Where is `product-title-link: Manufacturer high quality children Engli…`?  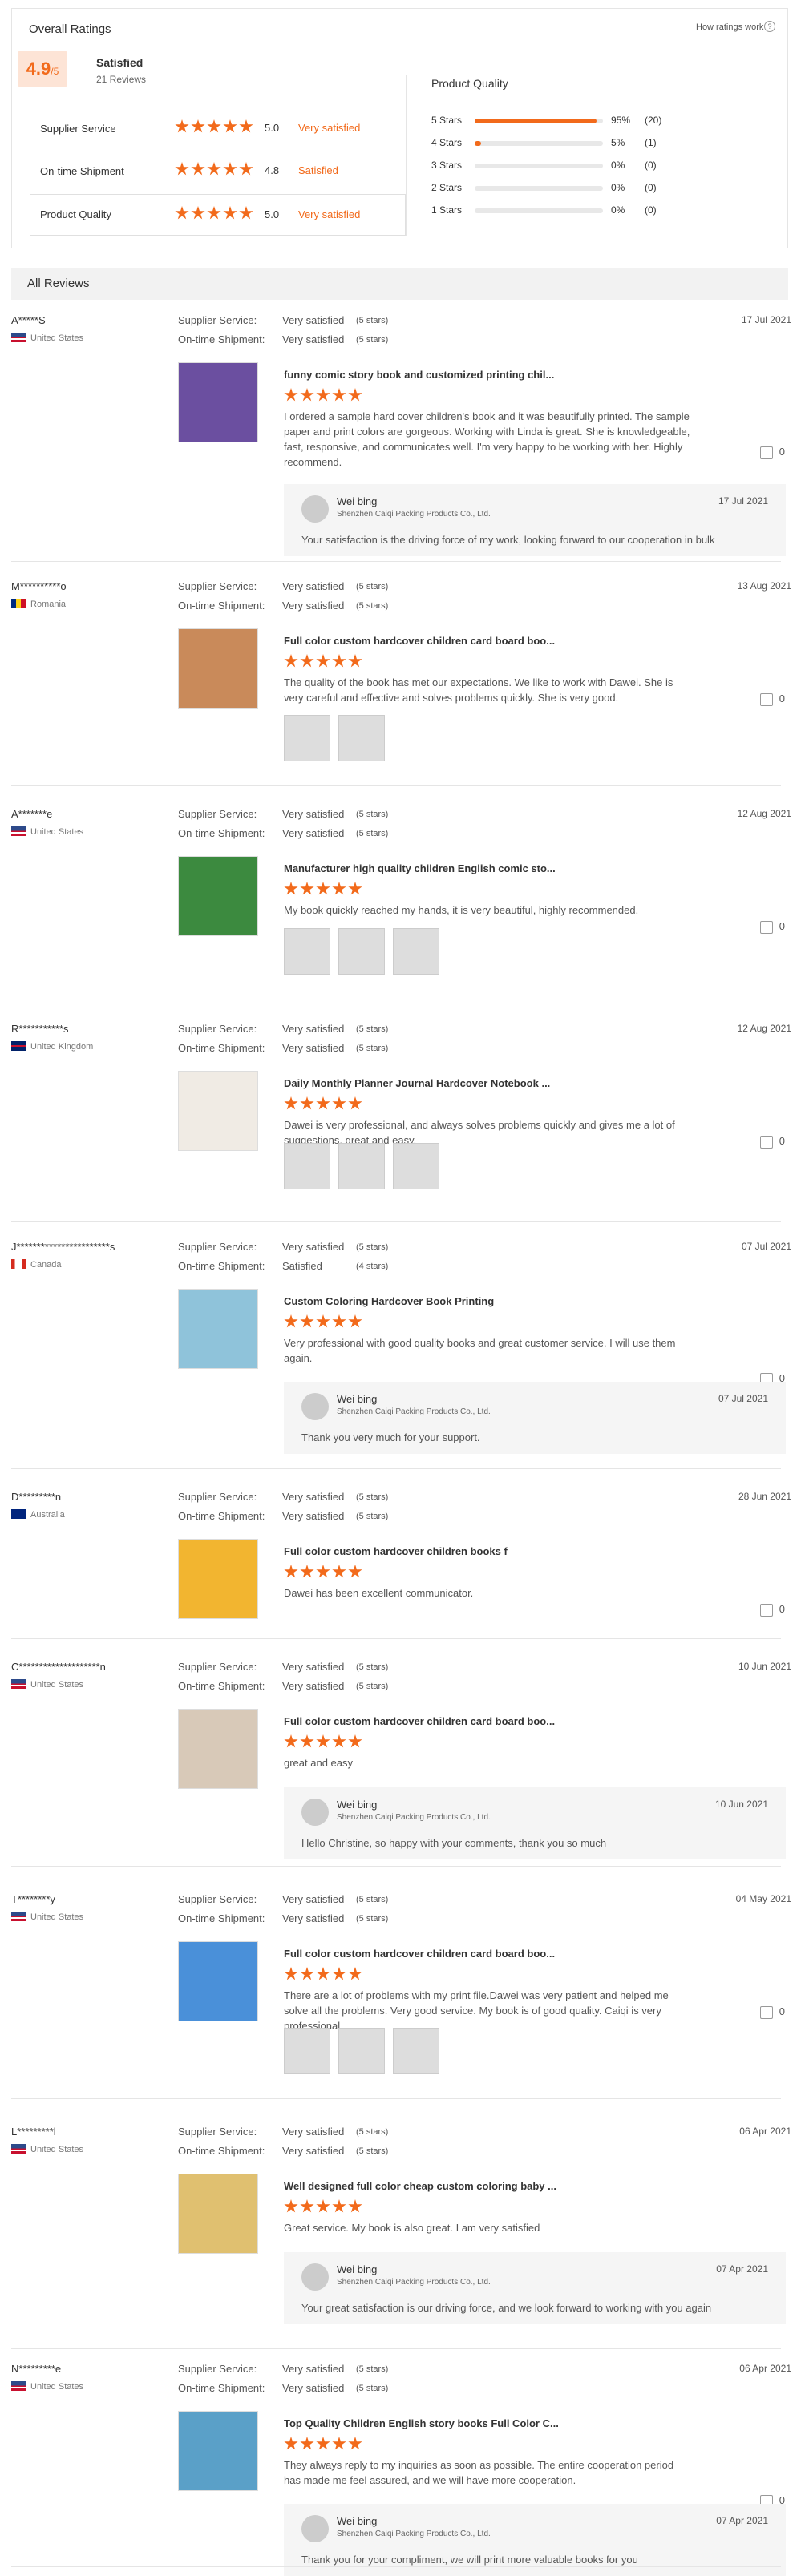
product-title-link: Manufacturer high quality children Engli… is located at coordinates (420, 868).